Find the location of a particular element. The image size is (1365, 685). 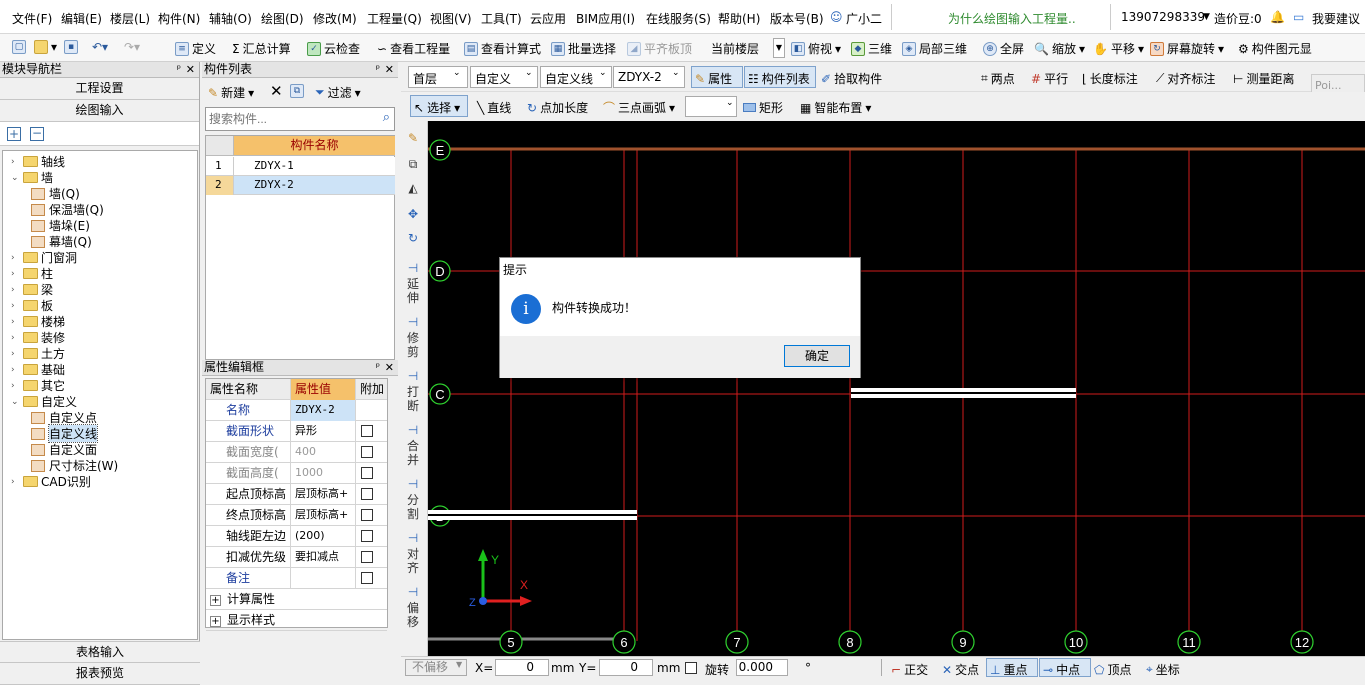

property-row: 截面形状 异形 is located at coordinates (296, 431).